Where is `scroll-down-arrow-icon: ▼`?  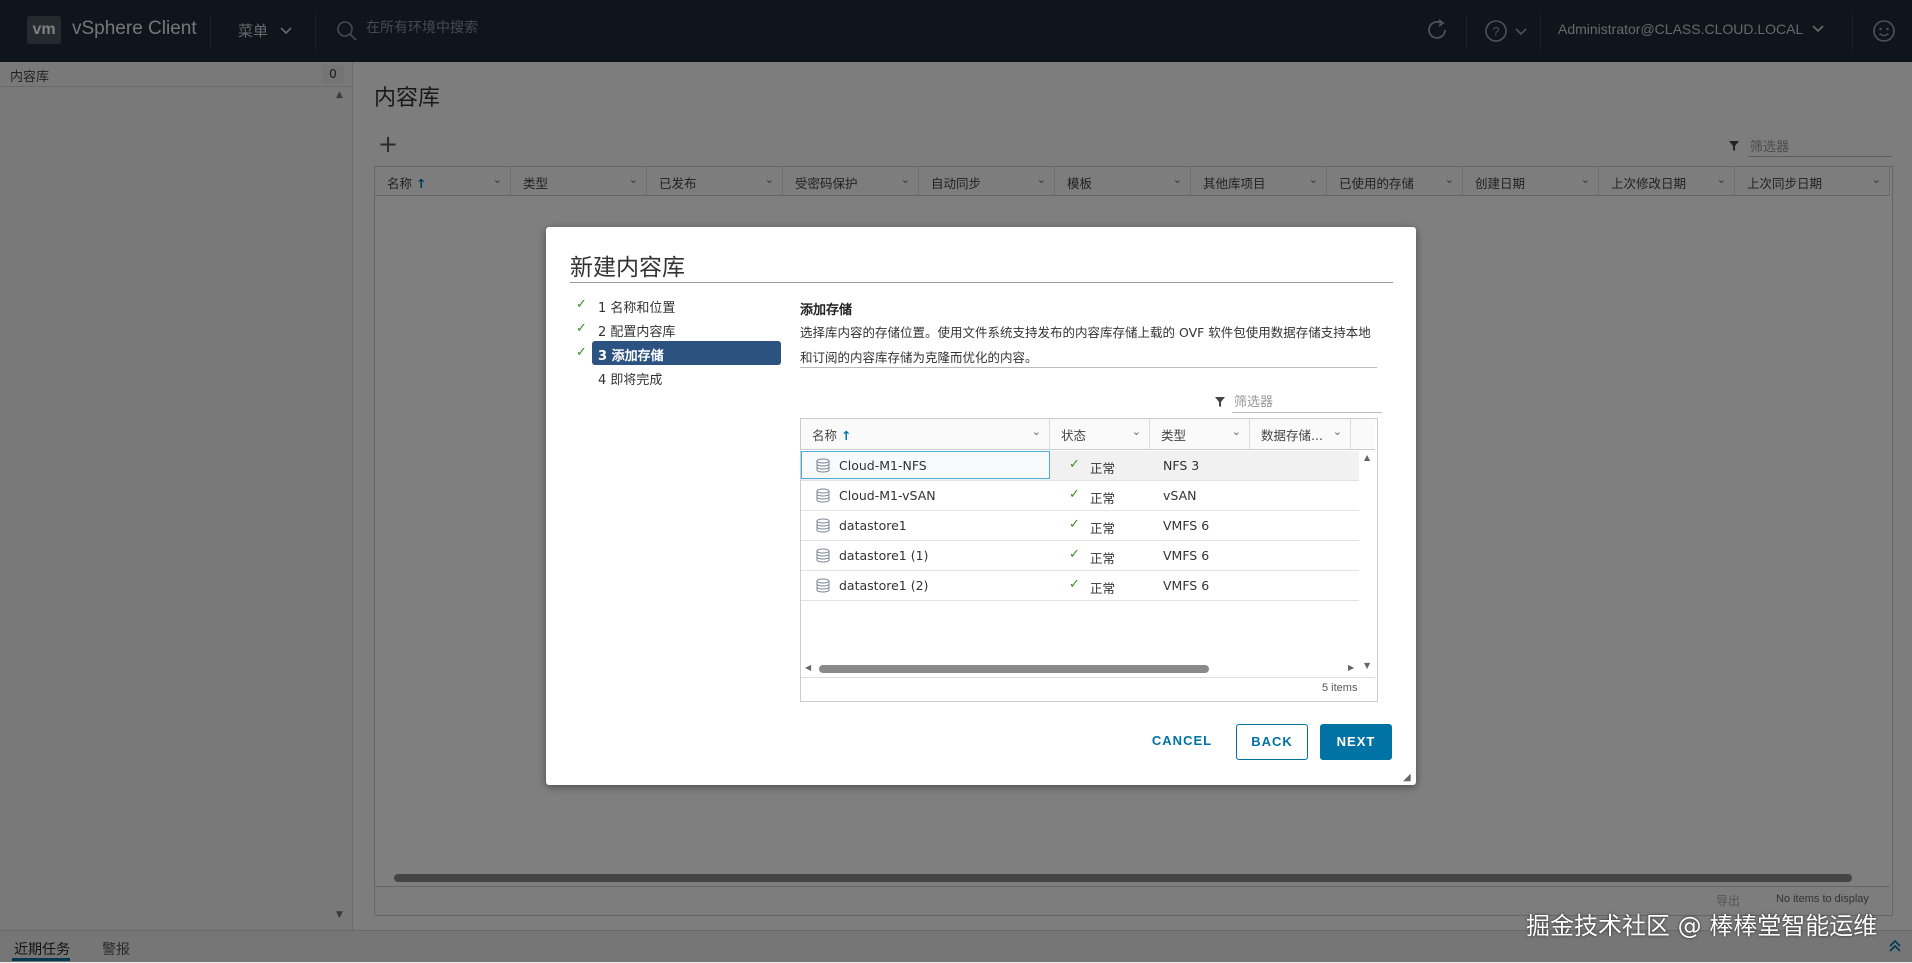 scroll-down-arrow-icon: ▼ is located at coordinates (1367, 665).